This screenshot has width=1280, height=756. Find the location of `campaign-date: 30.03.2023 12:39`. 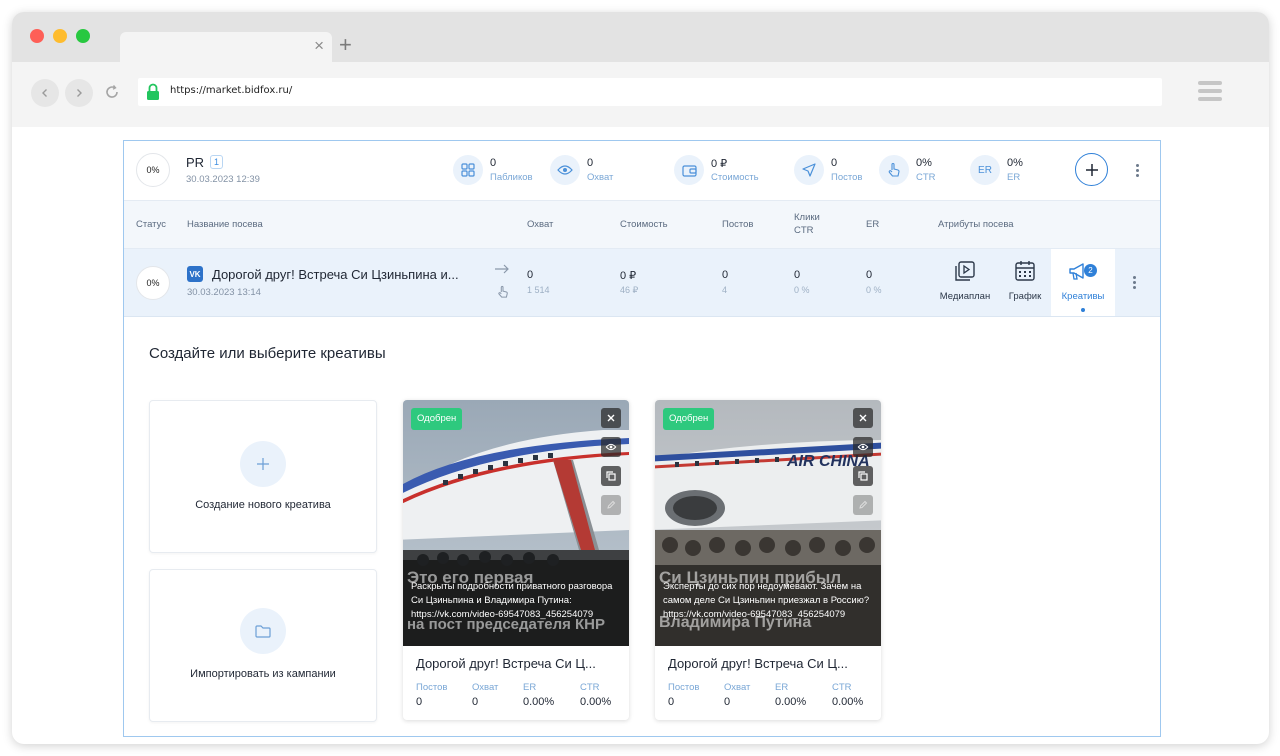

campaign-date: 30.03.2023 12:39 is located at coordinates (223, 179).